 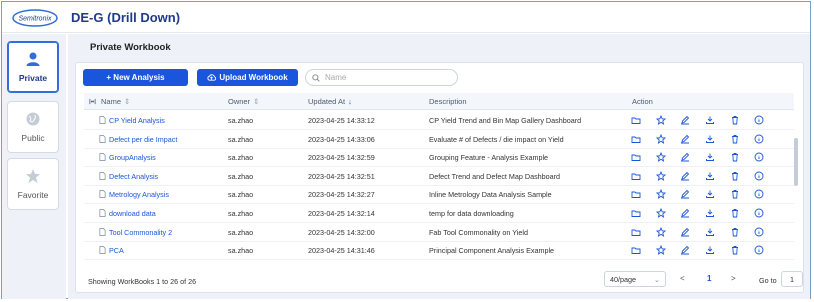 I want to click on sidebar-item-favorite: Favorite, so click(x=33, y=184).